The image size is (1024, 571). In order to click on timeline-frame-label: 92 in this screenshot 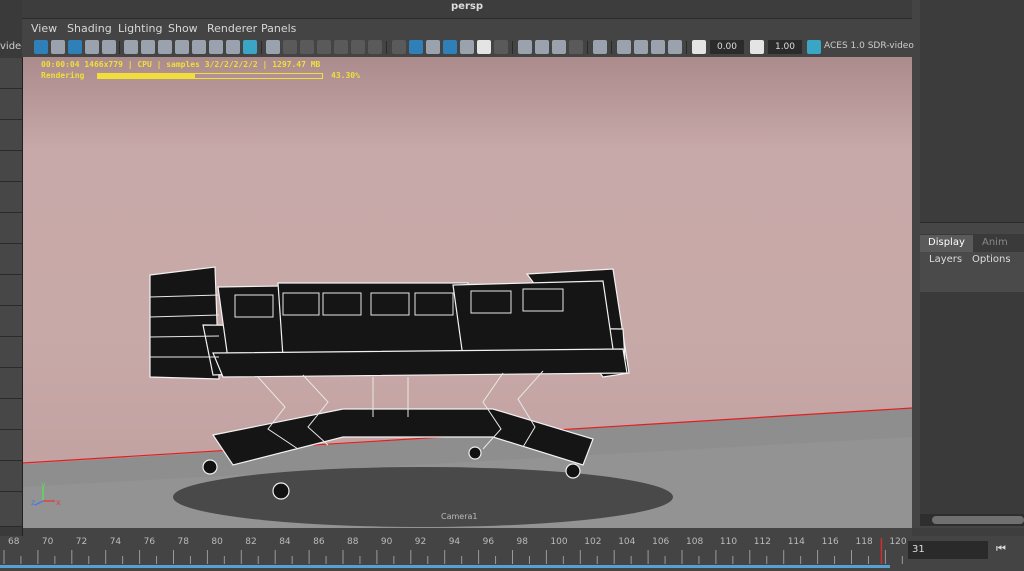, I will do `click(420, 542)`.